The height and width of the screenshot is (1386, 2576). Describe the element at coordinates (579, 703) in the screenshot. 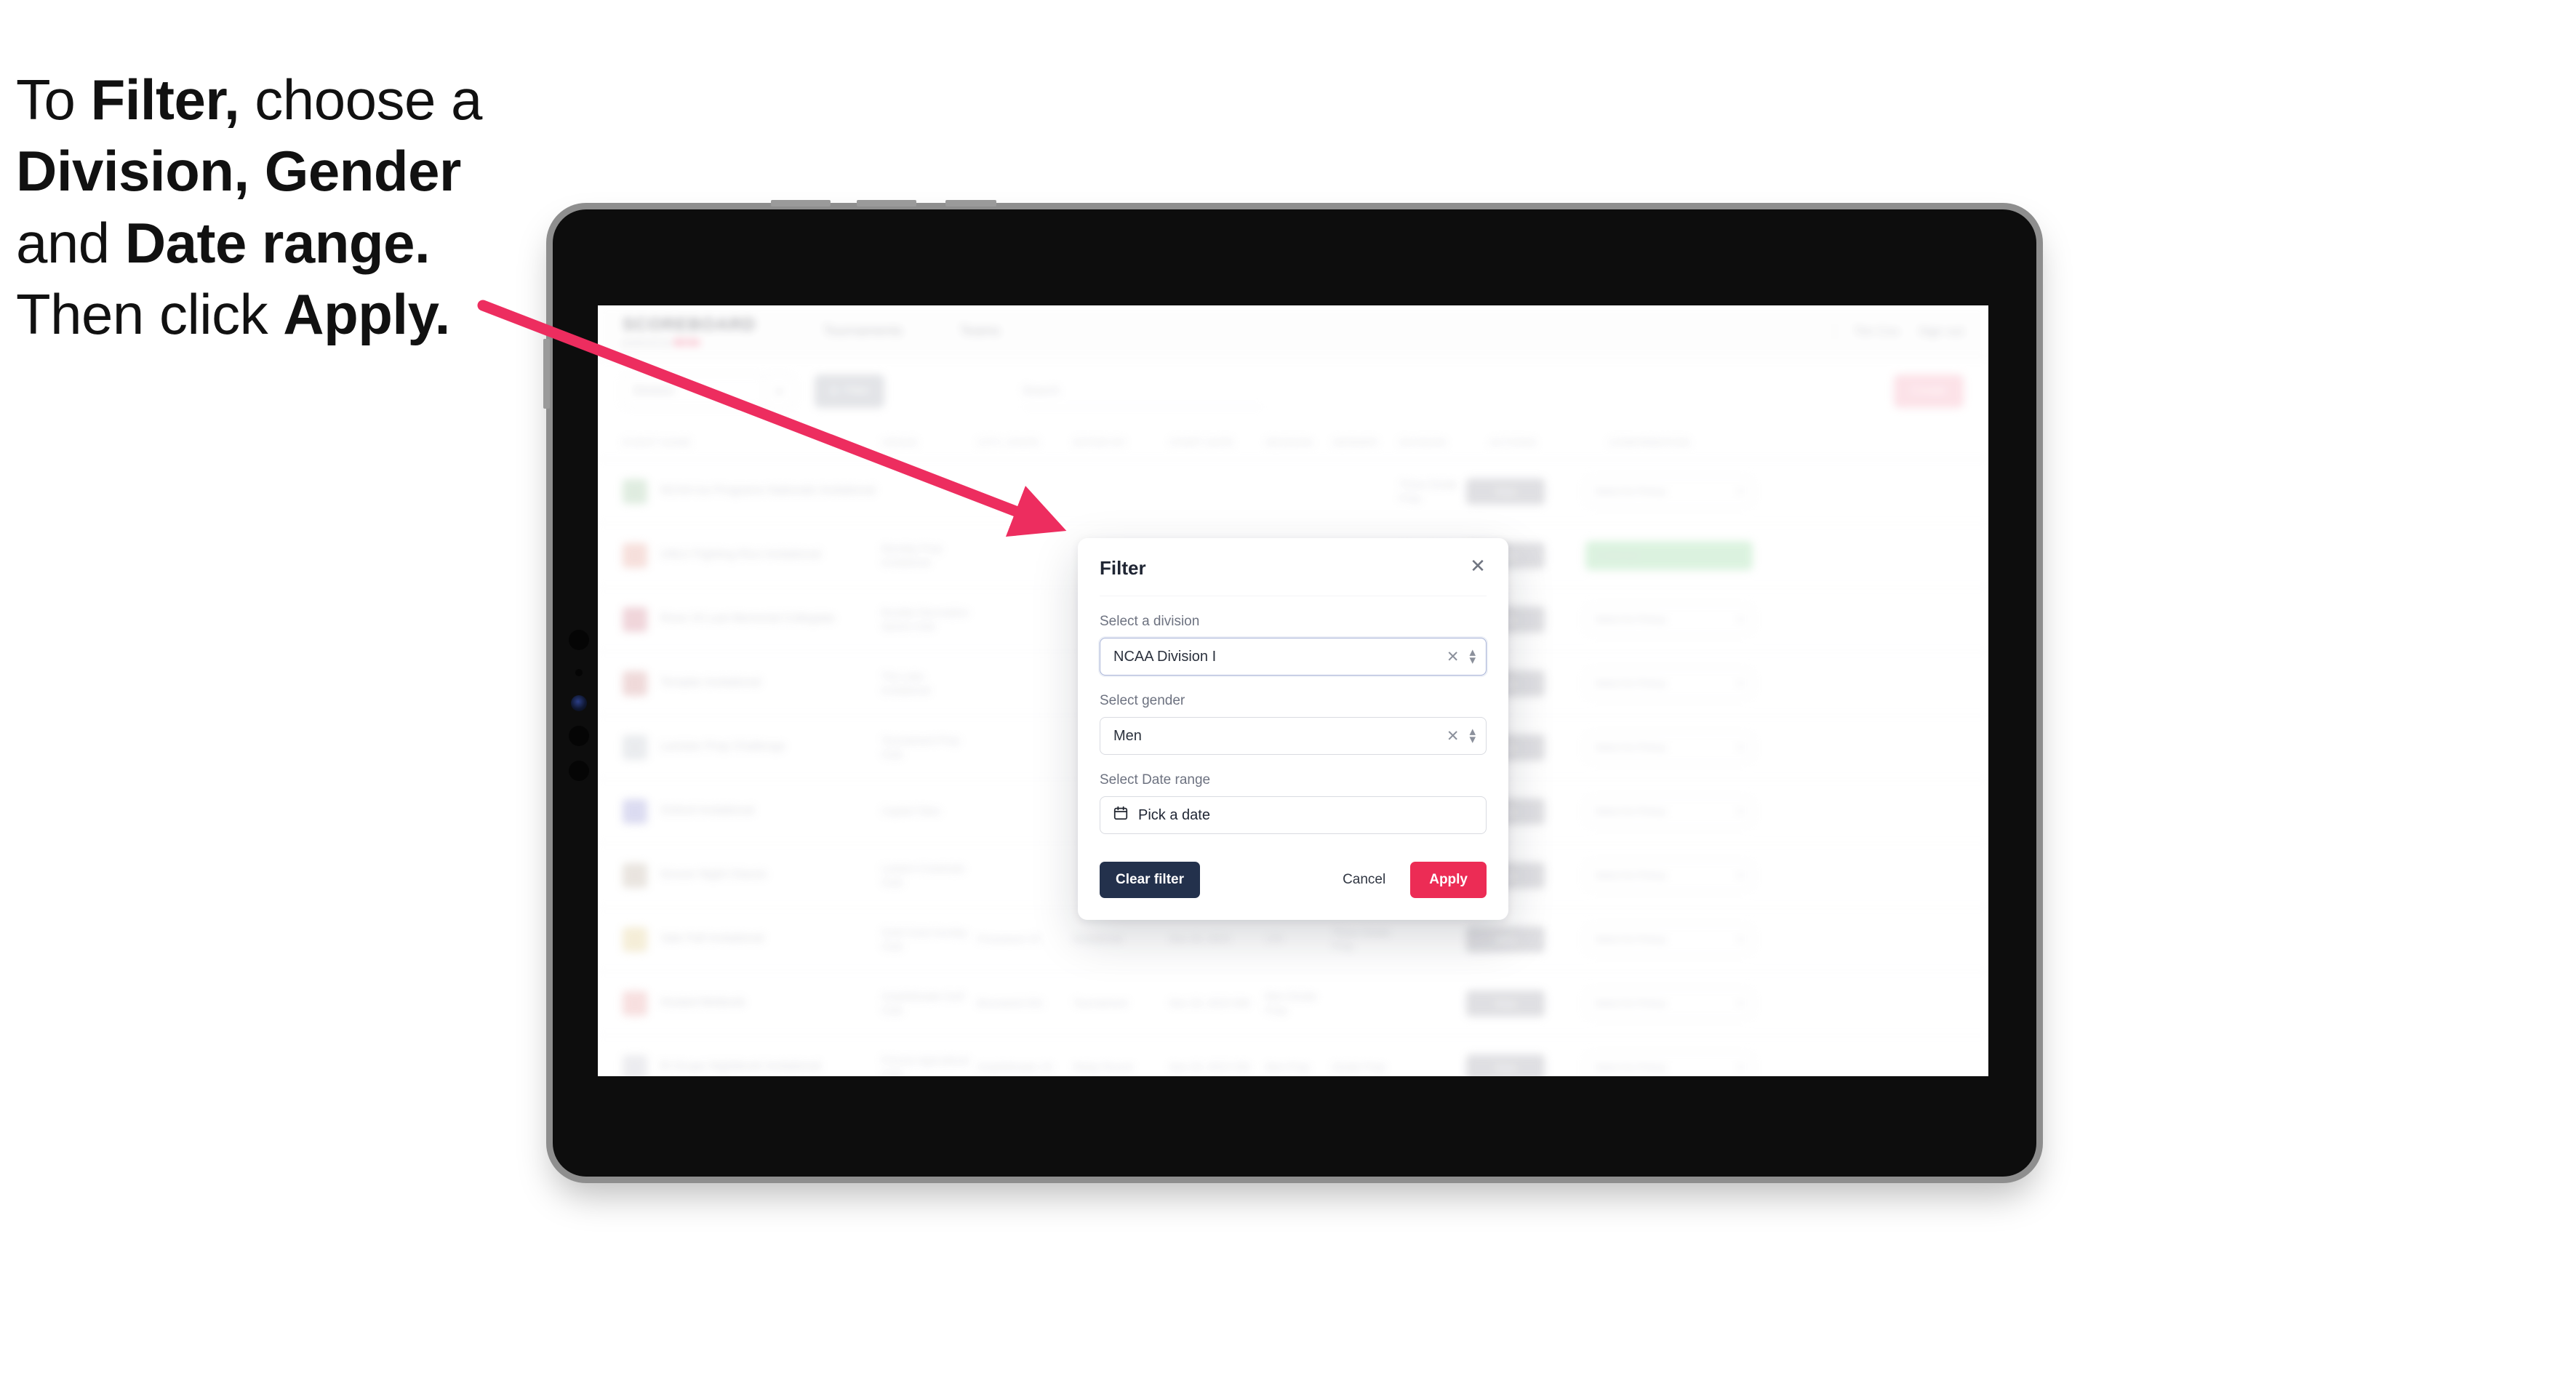

I see `front-camera-icon` at that location.